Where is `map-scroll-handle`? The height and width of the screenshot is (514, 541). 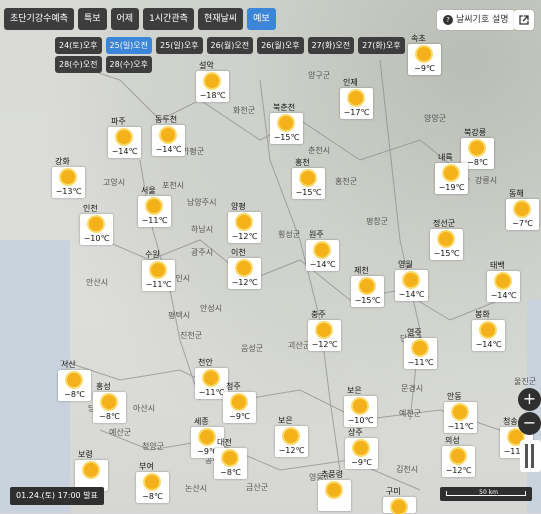 map-scroll-handle is located at coordinates (530, 456).